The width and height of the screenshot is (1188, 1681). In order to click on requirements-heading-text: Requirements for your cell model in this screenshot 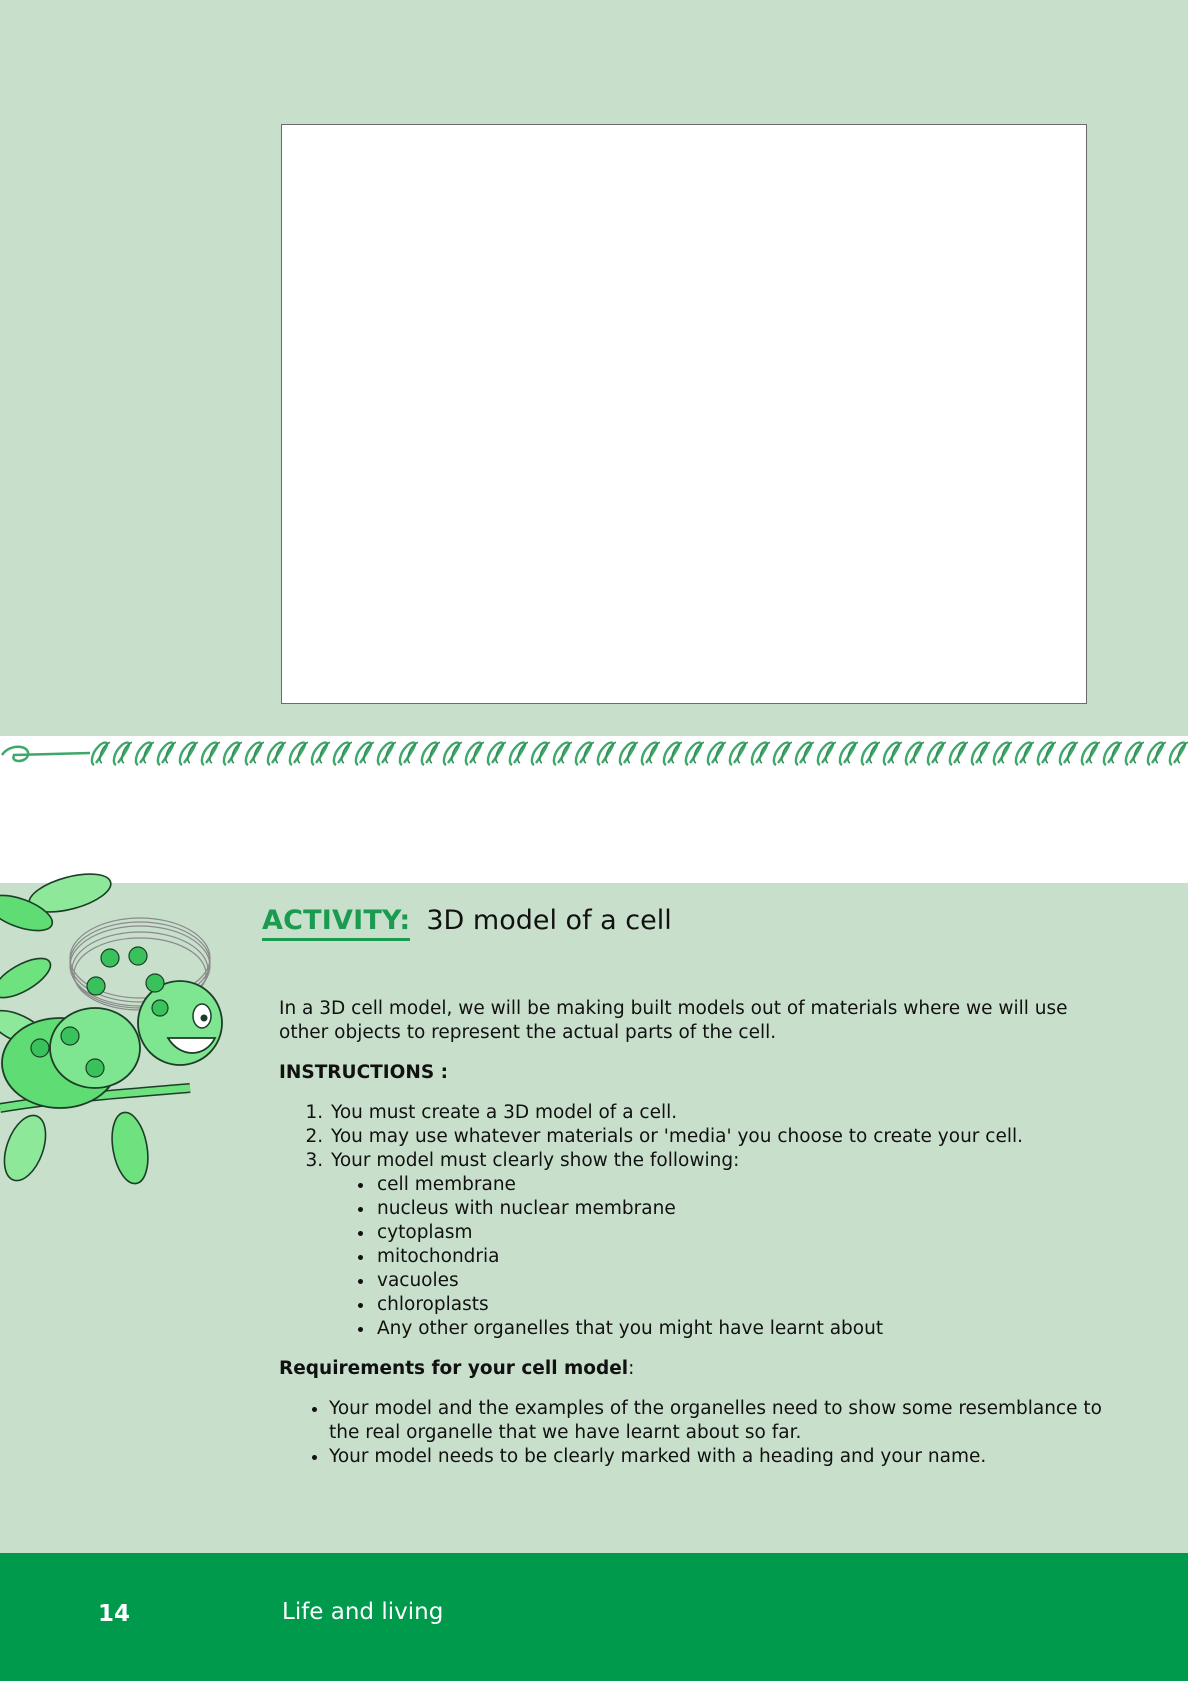, I will do `click(454, 1368)`.